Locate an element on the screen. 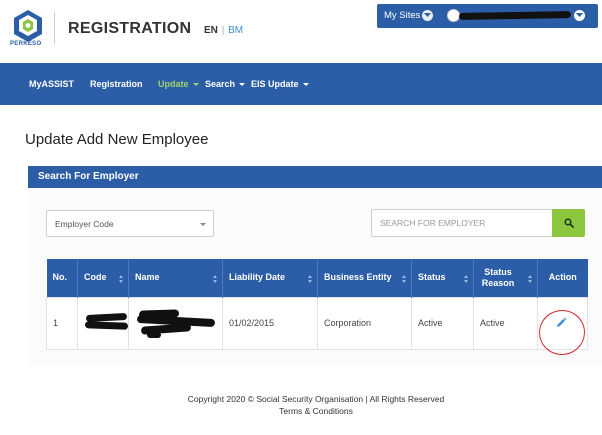  cell-name is located at coordinates (175, 323).